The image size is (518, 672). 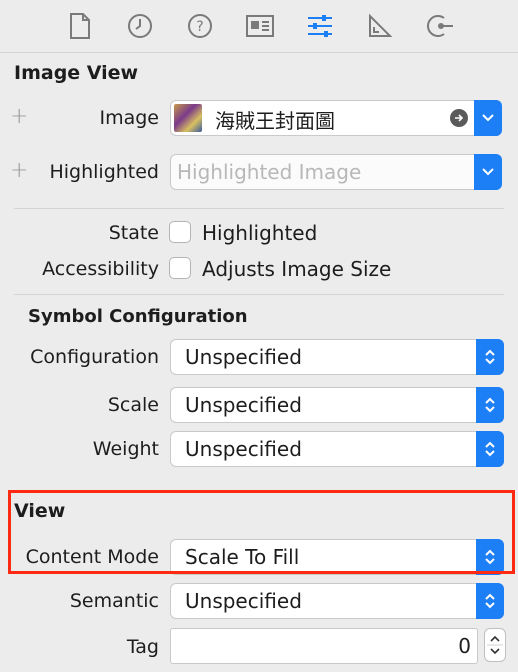 What do you see at coordinates (94, 357) in the screenshot?
I see `configuration-label: Configuration` at bounding box center [94, 357].